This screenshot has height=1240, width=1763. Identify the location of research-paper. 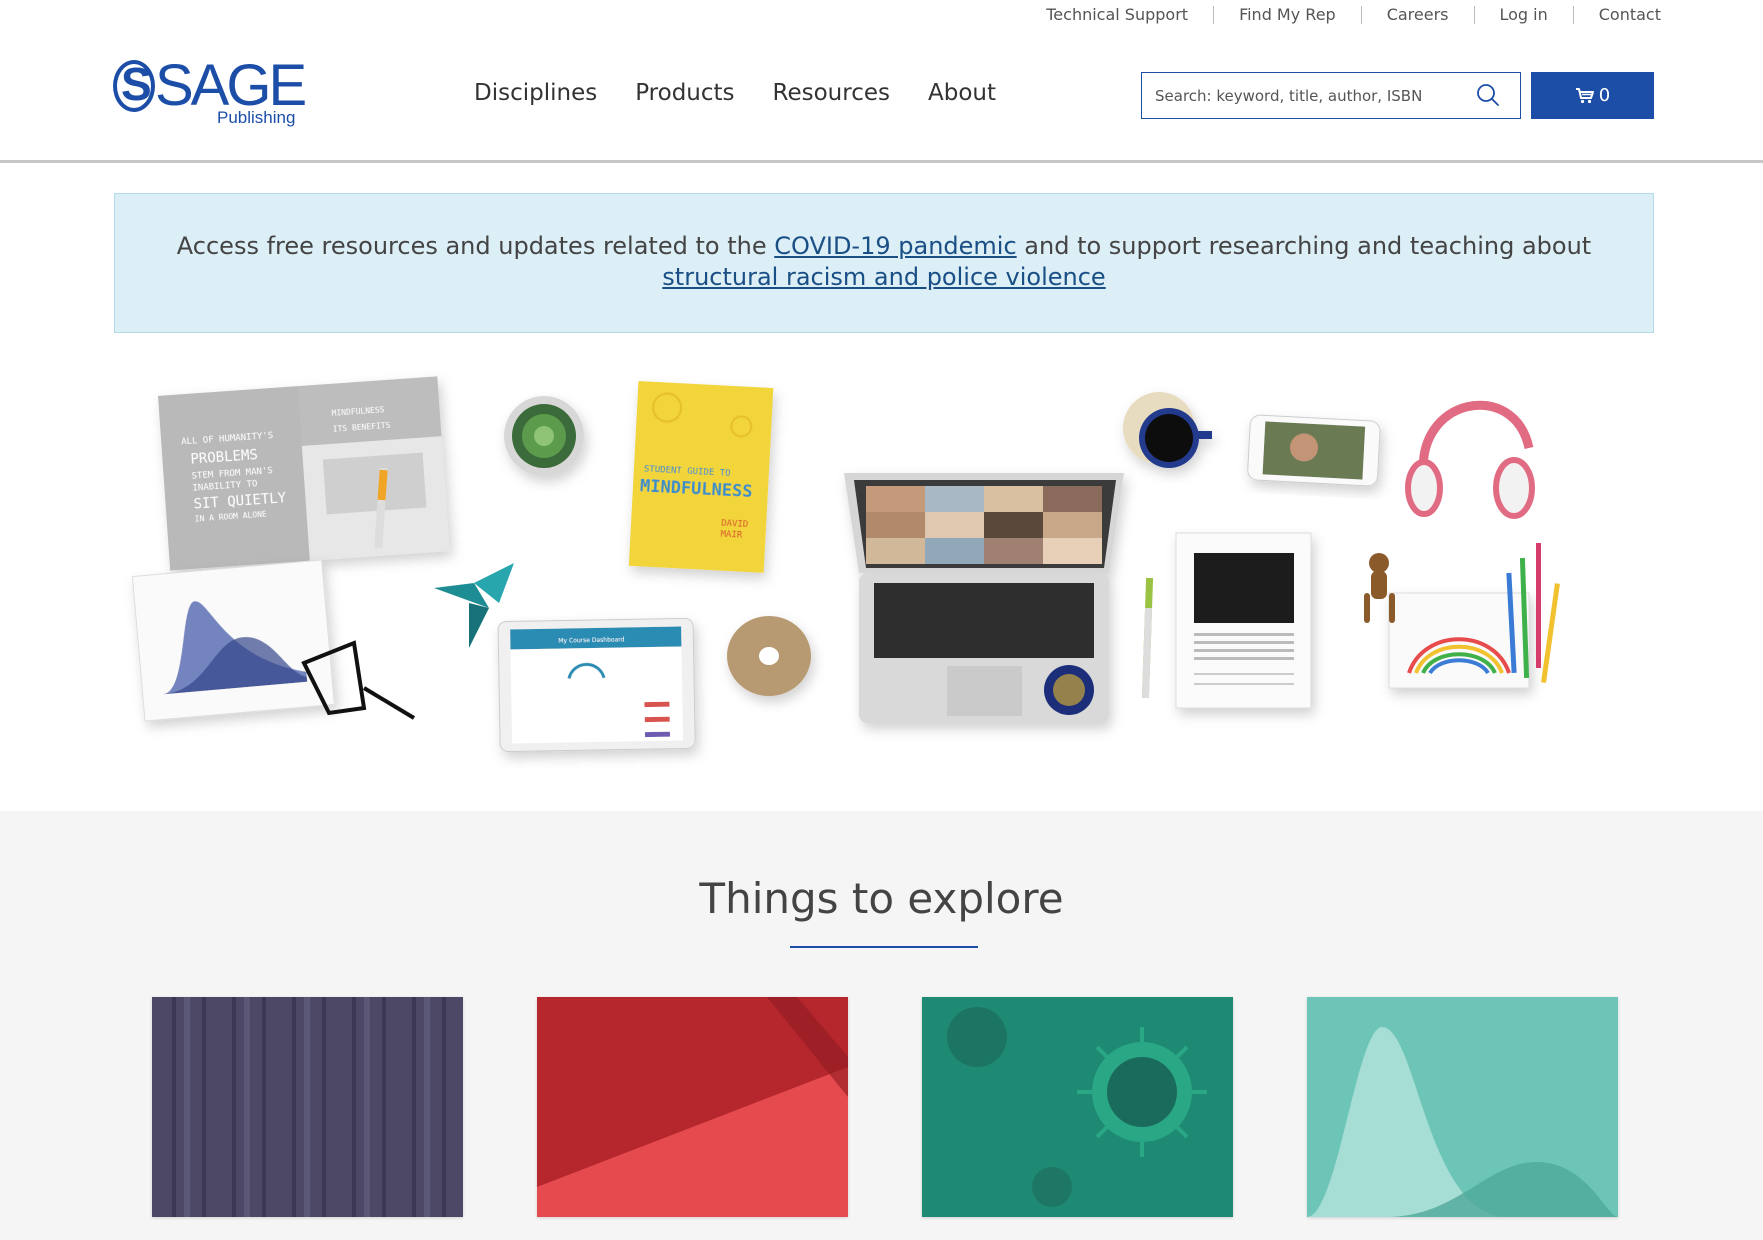
(1243, 620).